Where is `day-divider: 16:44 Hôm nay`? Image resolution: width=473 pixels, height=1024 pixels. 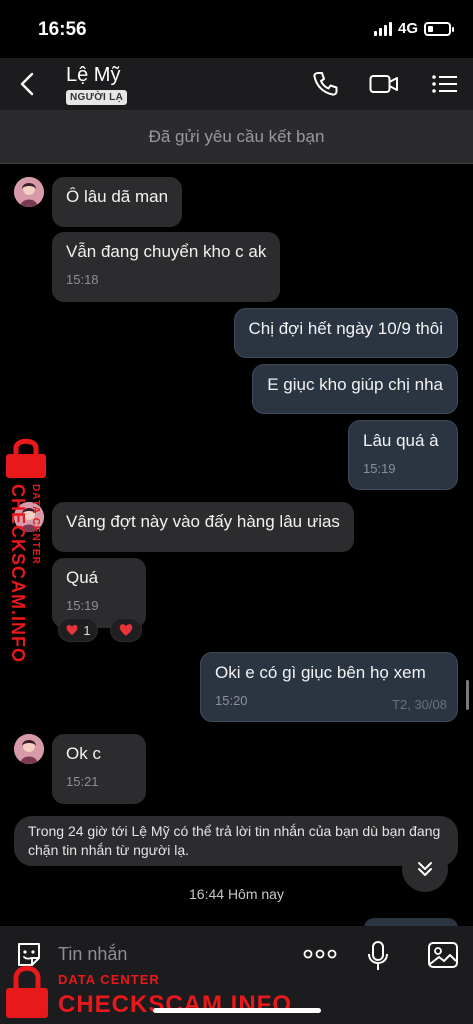
day-divider: 16:44 Hôm nay is located at coordinates (236, 894).